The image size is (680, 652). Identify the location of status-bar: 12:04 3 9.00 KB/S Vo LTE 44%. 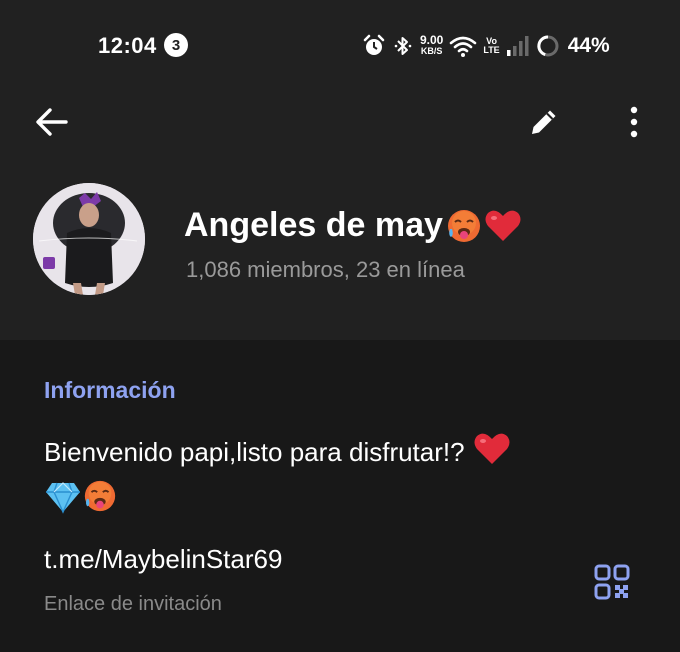
(340, 46).